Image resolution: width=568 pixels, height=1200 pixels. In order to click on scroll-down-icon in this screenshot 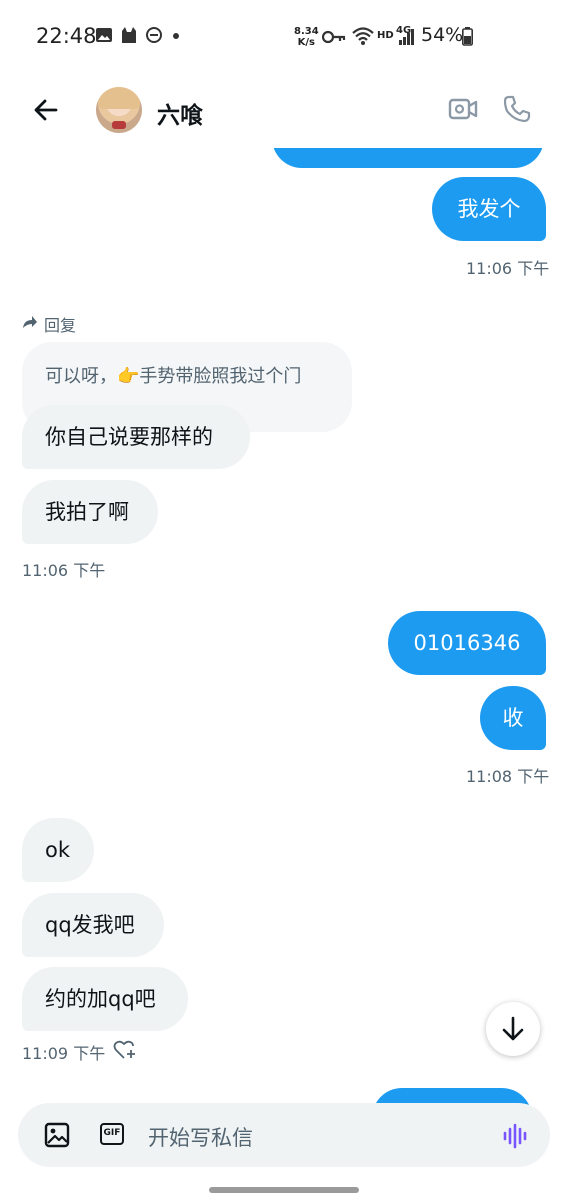, I will do `click(513, 1028)`.